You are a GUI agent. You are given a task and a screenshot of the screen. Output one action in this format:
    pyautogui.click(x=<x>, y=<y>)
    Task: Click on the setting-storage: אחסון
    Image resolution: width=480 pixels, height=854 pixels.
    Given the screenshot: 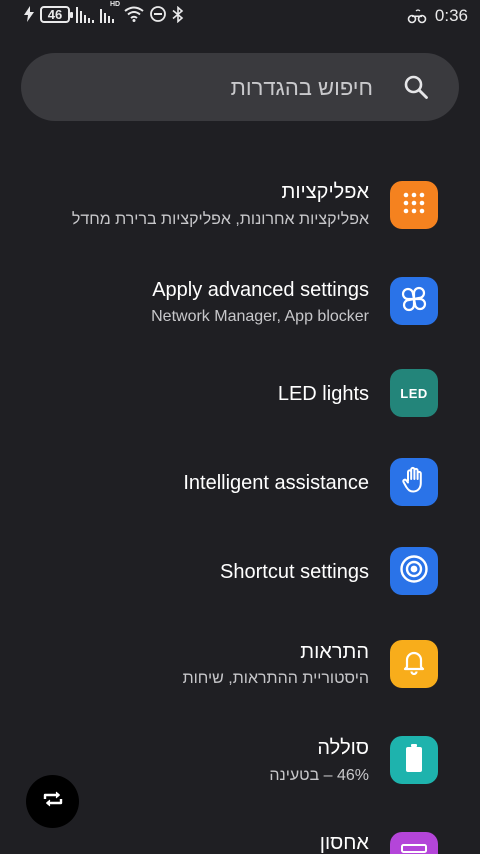 What is the action you would take?
    pyautogui.click(x=240, y=837)
    